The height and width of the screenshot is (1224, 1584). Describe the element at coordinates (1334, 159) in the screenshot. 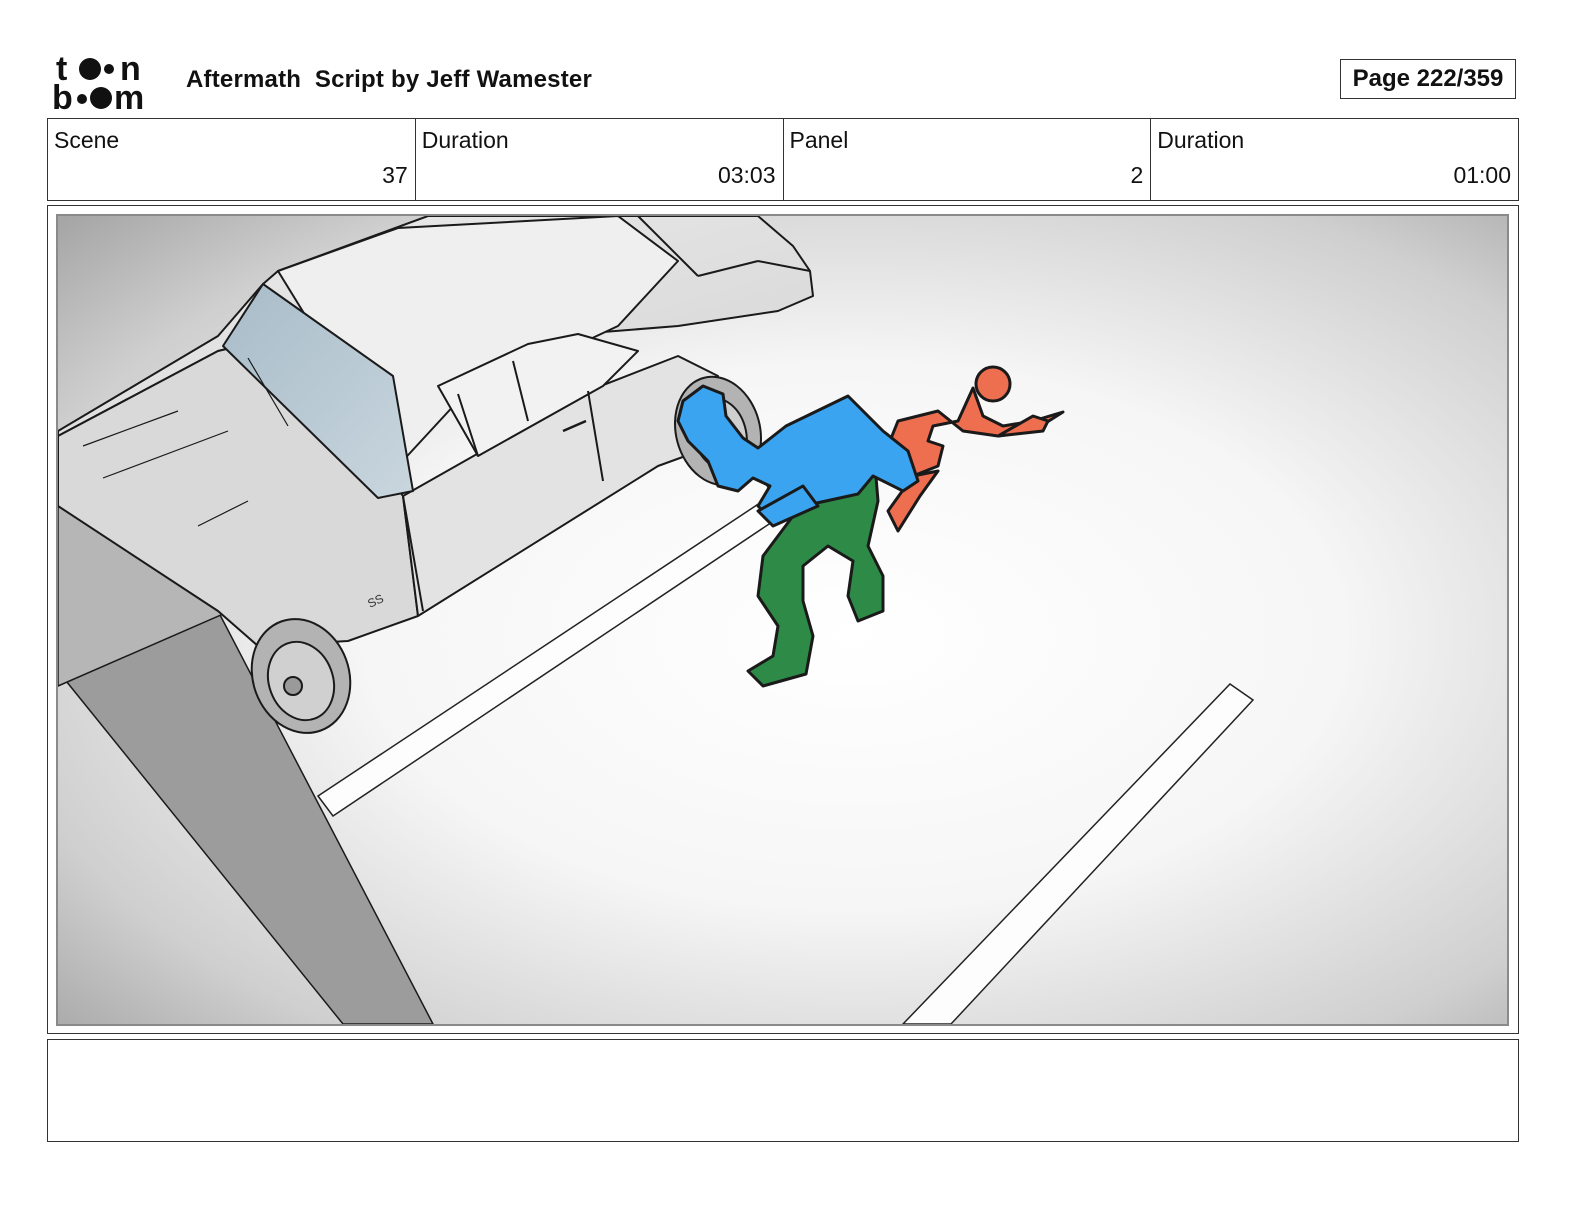

I see `panel-duration-cell: Duration 01:00` at that location.